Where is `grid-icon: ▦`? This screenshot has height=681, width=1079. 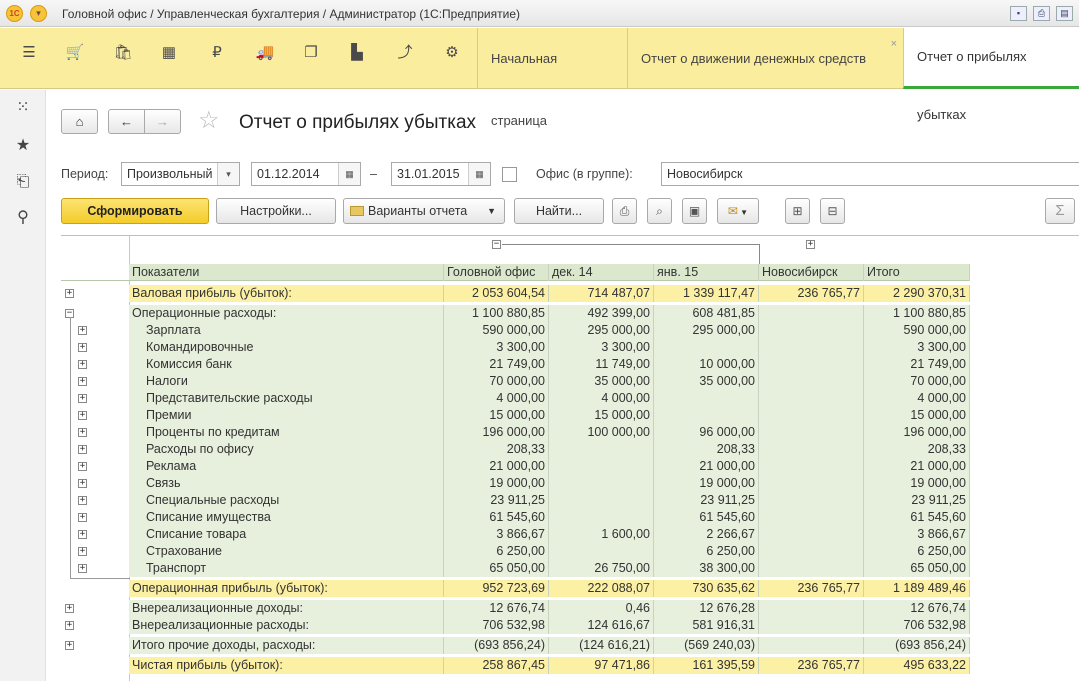
grid-icon: ▦ is located at coordinates (169, 53).